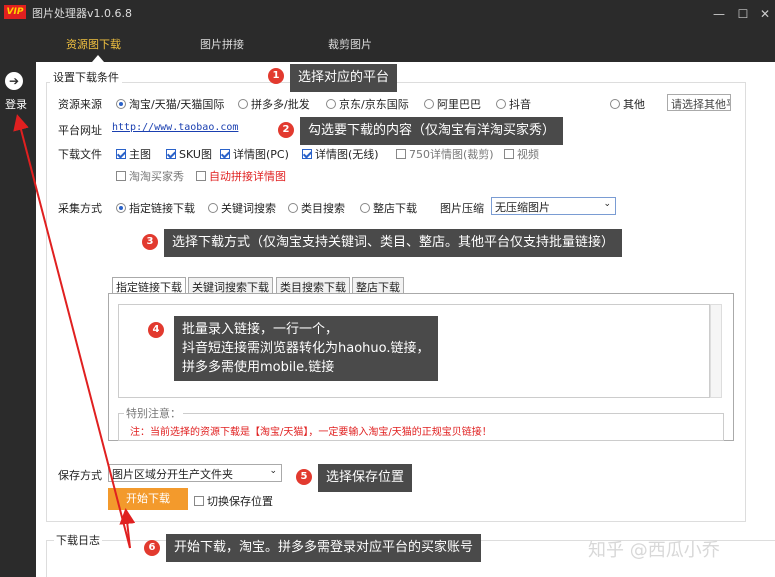  Describe the element at coordinates (276, 76) in the screenshot. I see `step-badge-1: 1` at that location.